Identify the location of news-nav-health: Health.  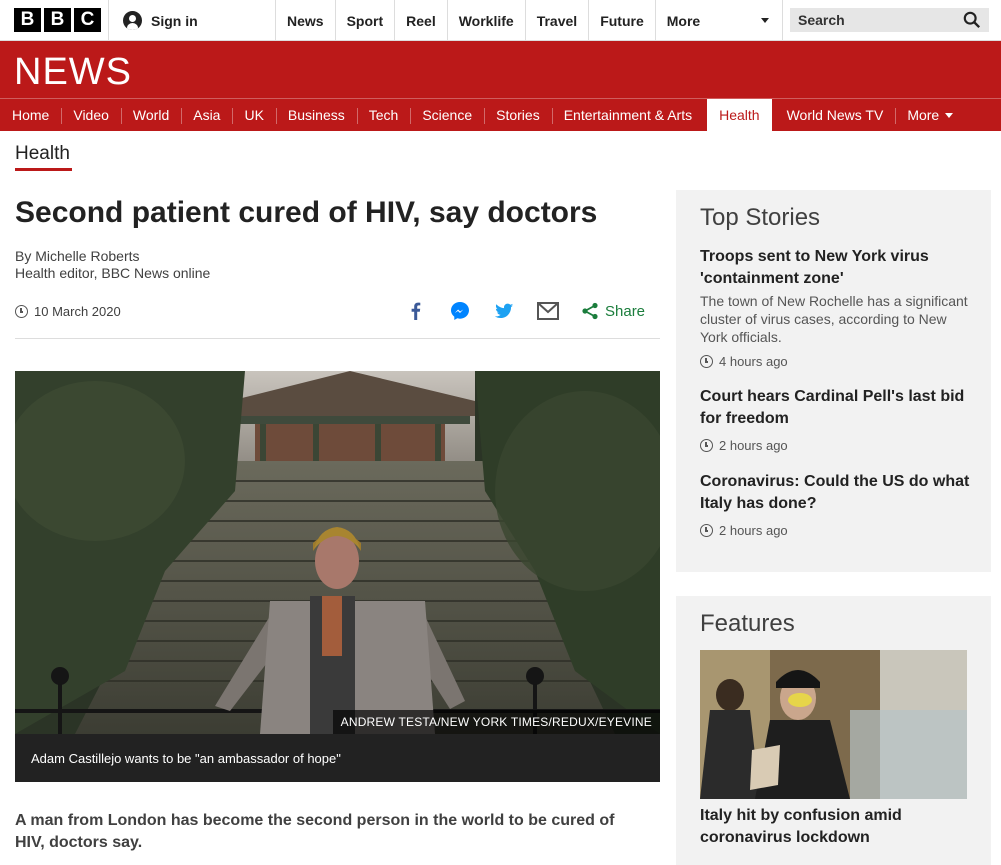
(739, 115).